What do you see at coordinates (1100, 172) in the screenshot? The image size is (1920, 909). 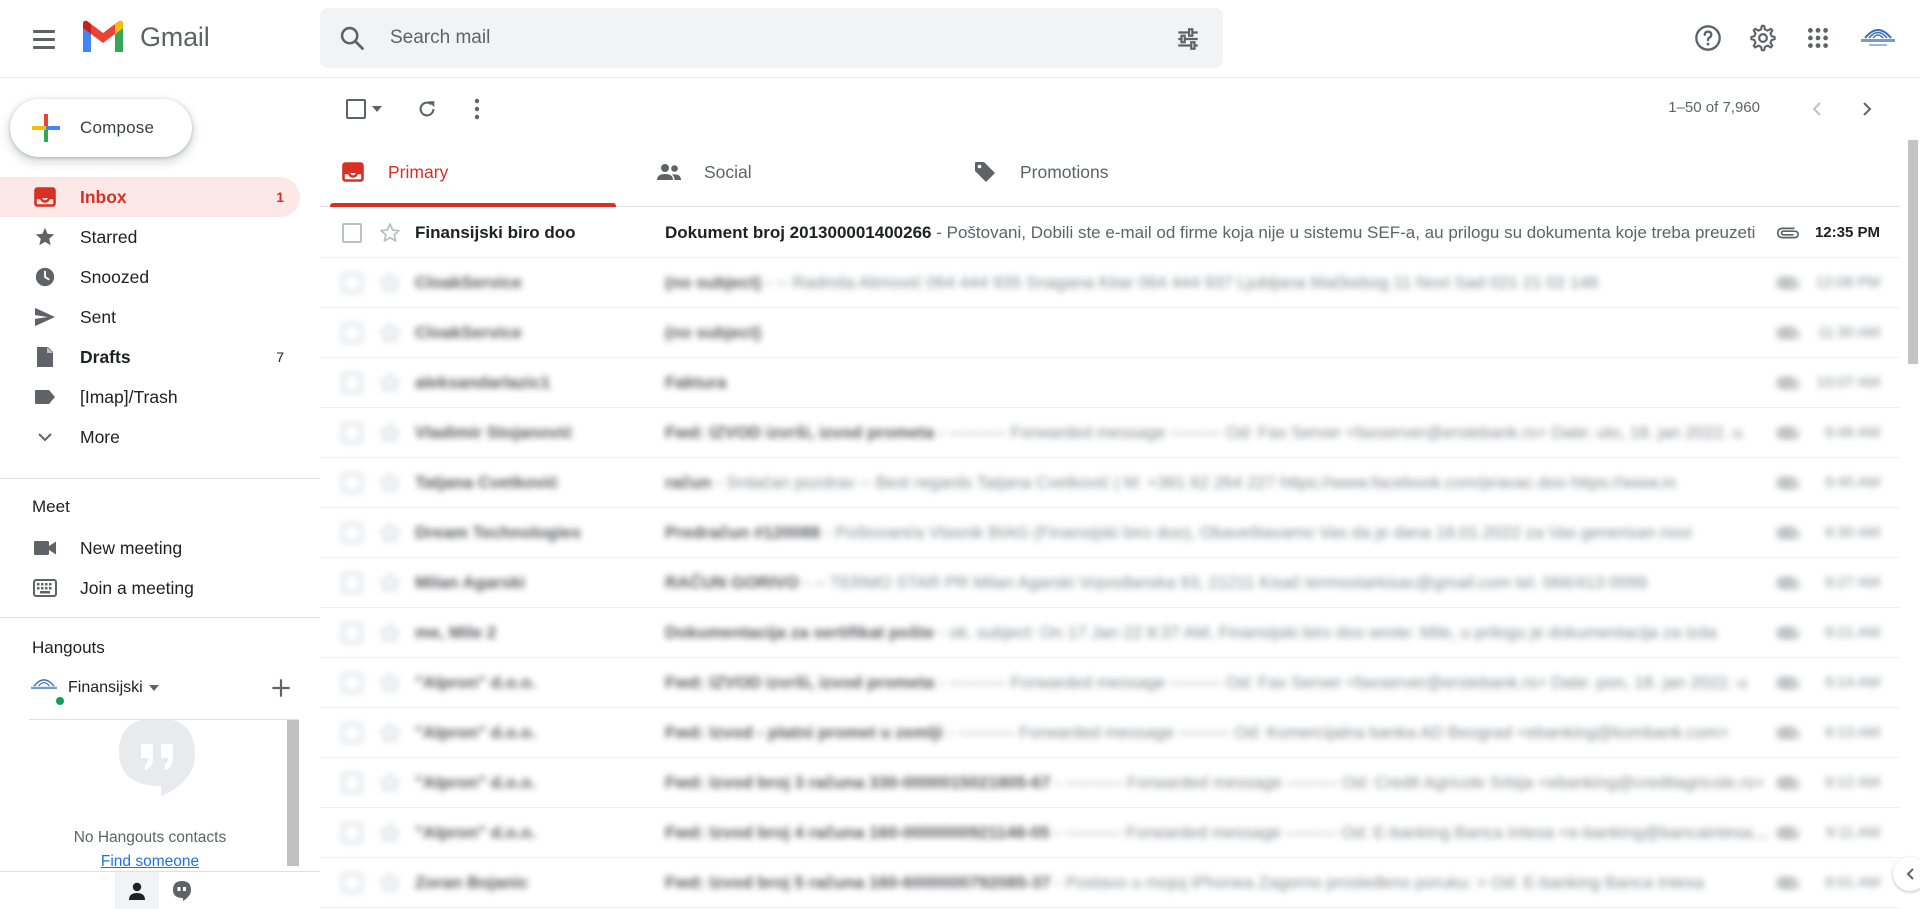 I see `tab-promotions: Promotions` at bounding box center [1100, 172].